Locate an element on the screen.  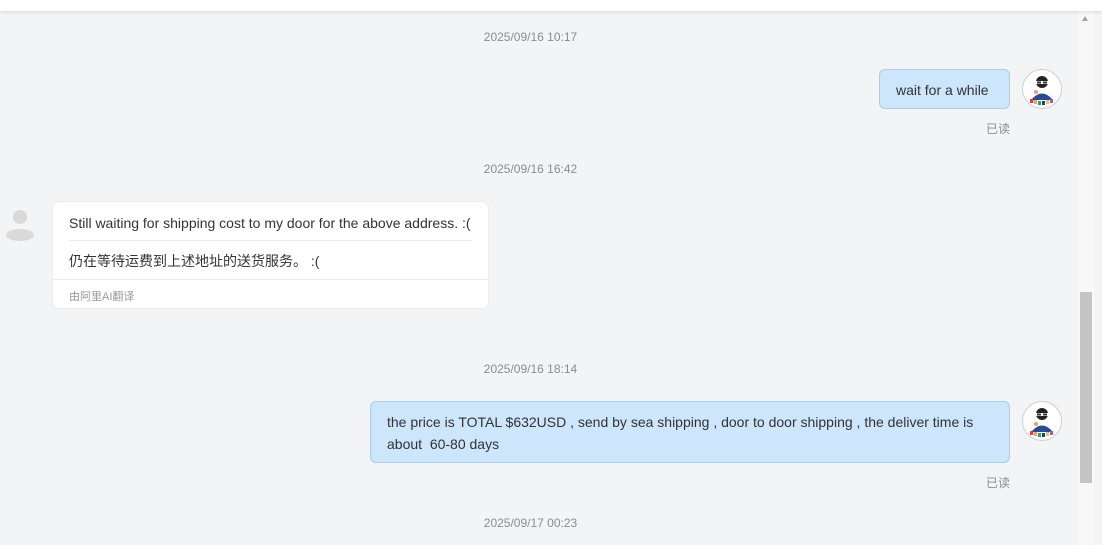
scroll-up-arrow-icon is located at coordinates (1085, 18).